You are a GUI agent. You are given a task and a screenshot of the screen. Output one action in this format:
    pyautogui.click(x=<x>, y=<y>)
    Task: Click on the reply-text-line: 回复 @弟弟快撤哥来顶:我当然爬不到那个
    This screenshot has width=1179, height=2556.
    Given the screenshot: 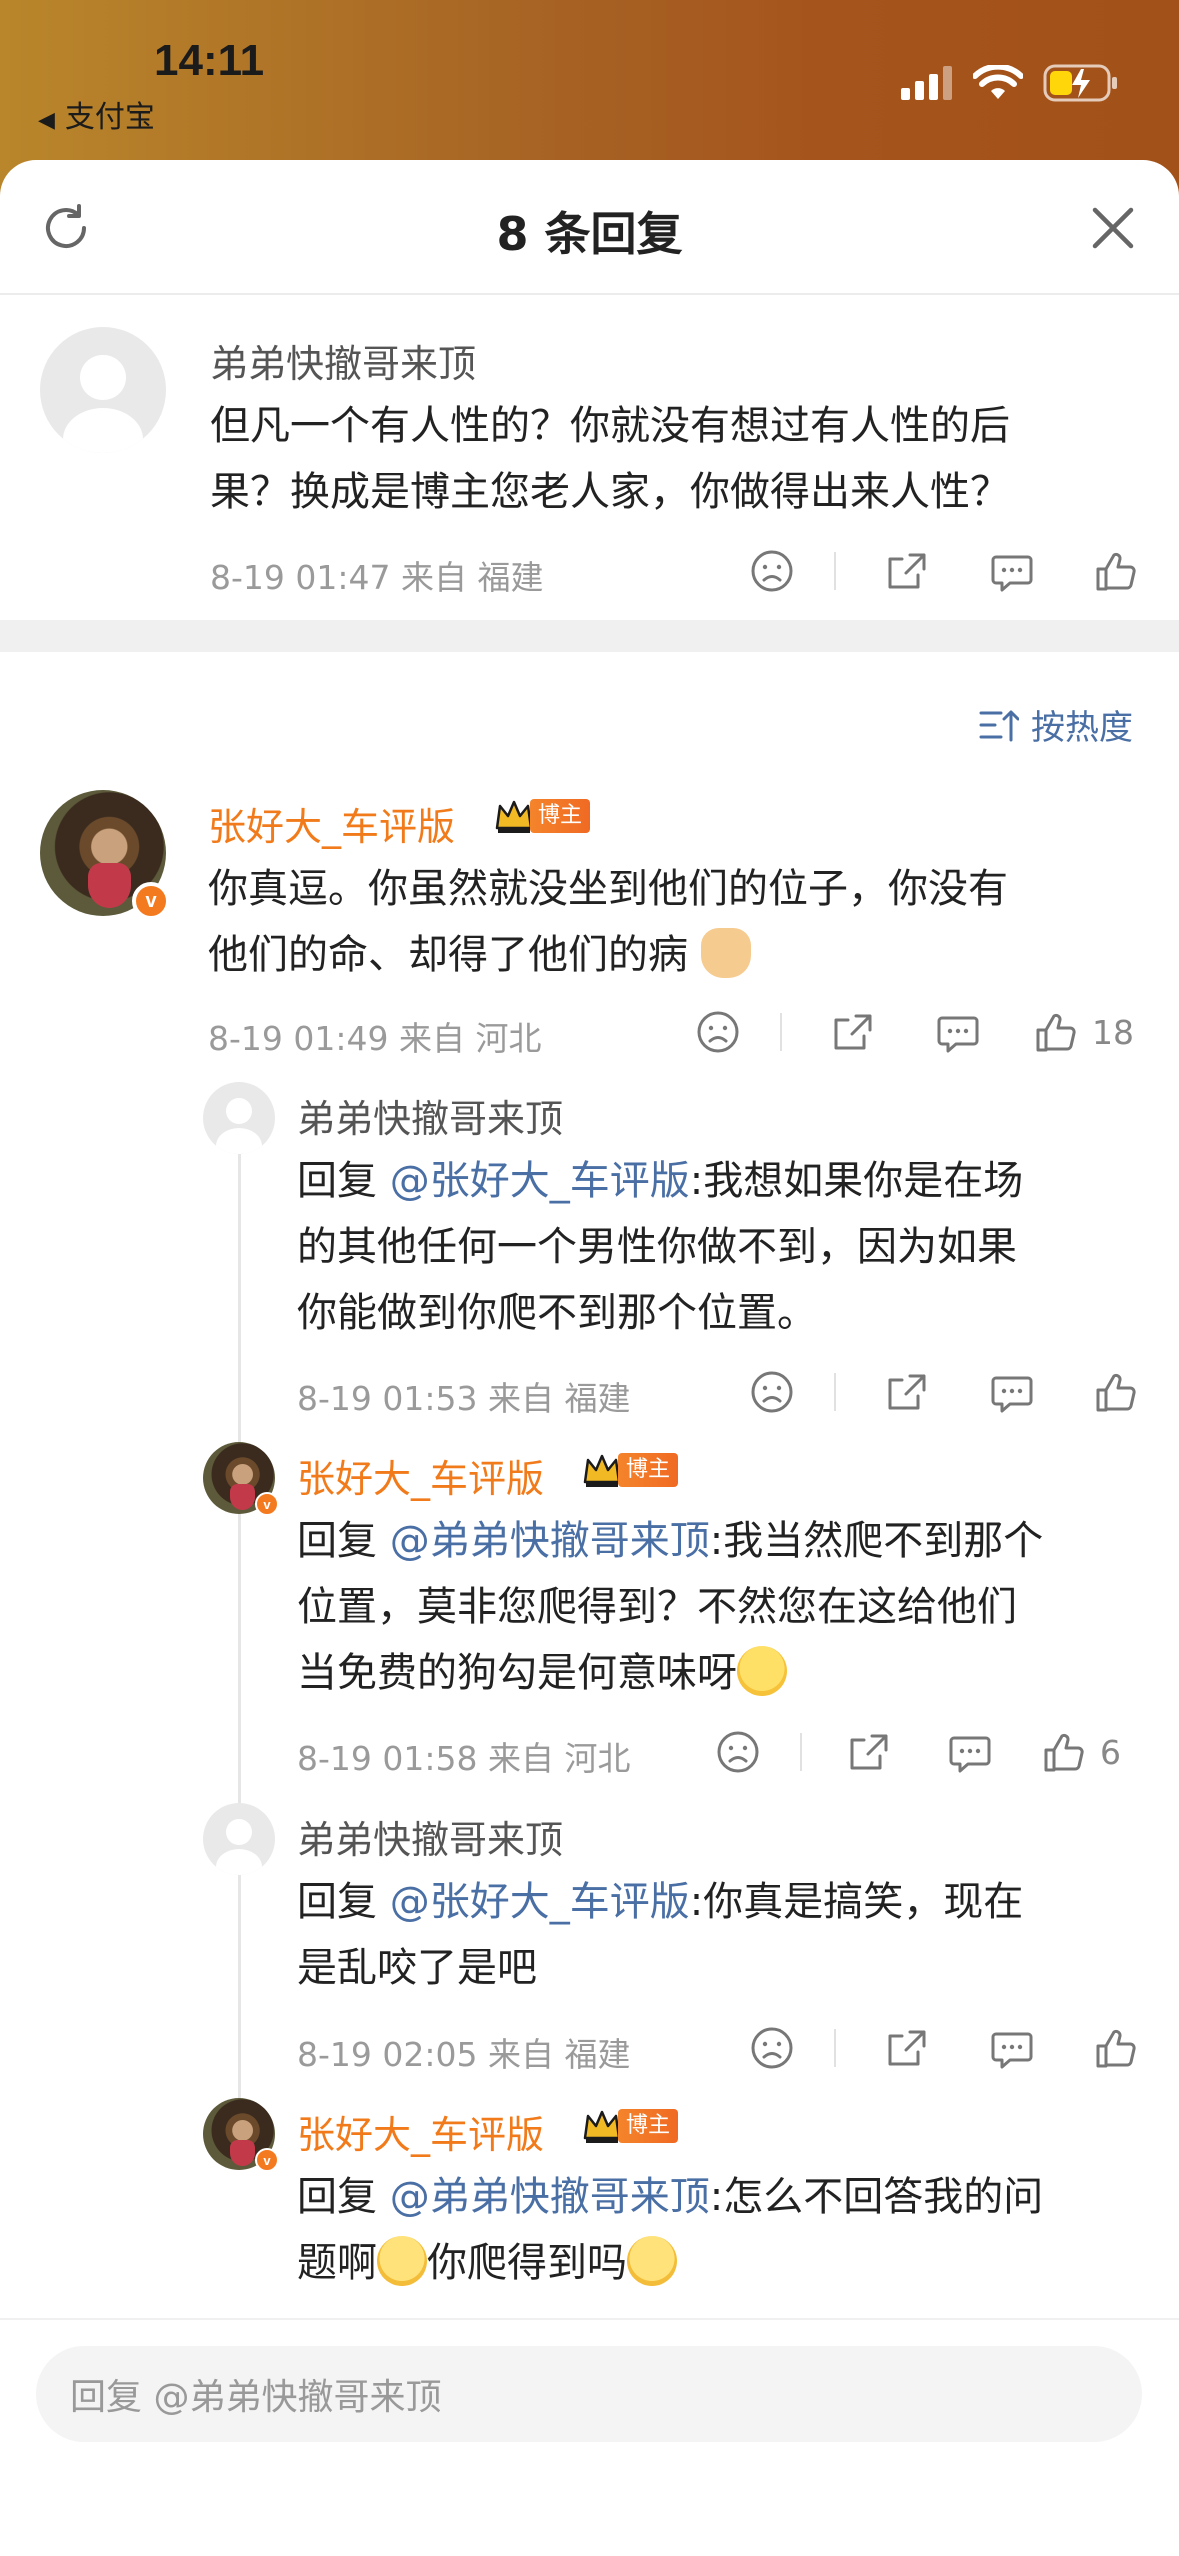 What is the action you would take?
    pyautogui.click(x=670, y=1541)
    